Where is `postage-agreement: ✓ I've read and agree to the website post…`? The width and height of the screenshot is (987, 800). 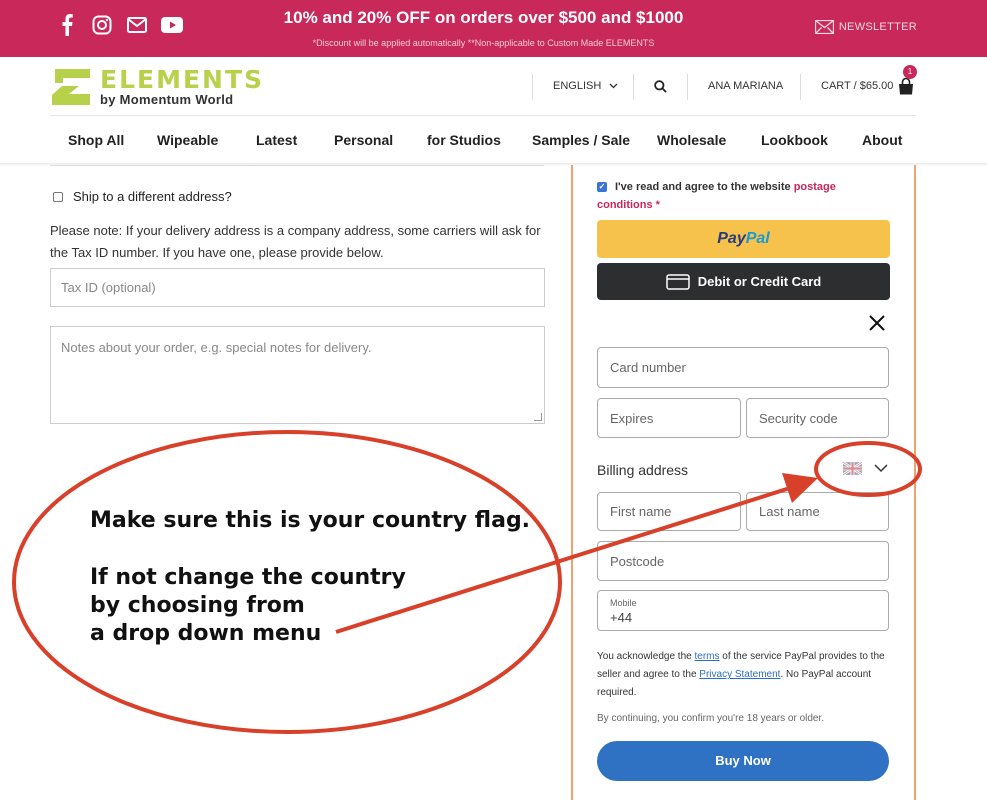
postage-agreement: ✓ I've read and agree to the website post… is located at coordinates (742, 196).